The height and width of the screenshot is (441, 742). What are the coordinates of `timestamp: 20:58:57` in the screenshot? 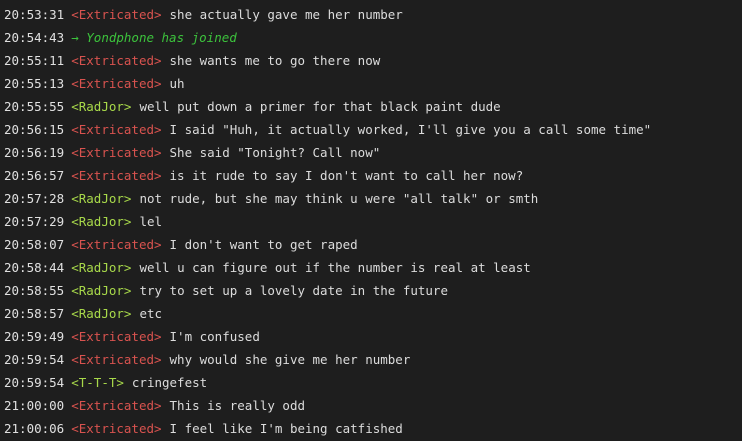 It's located at (34, 313).